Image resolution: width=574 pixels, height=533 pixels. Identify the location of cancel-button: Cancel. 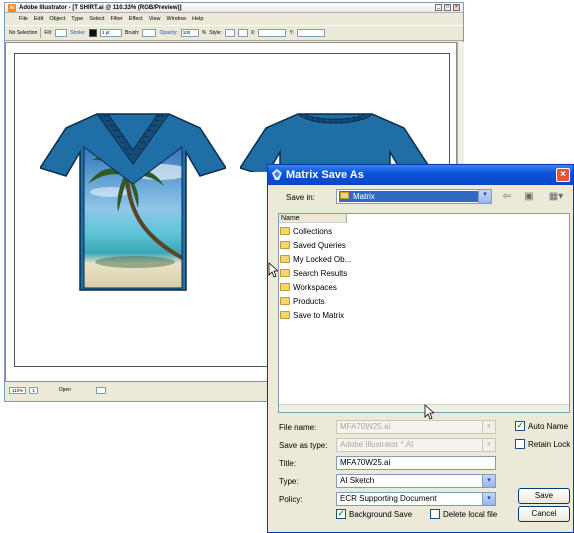
(544, 514).